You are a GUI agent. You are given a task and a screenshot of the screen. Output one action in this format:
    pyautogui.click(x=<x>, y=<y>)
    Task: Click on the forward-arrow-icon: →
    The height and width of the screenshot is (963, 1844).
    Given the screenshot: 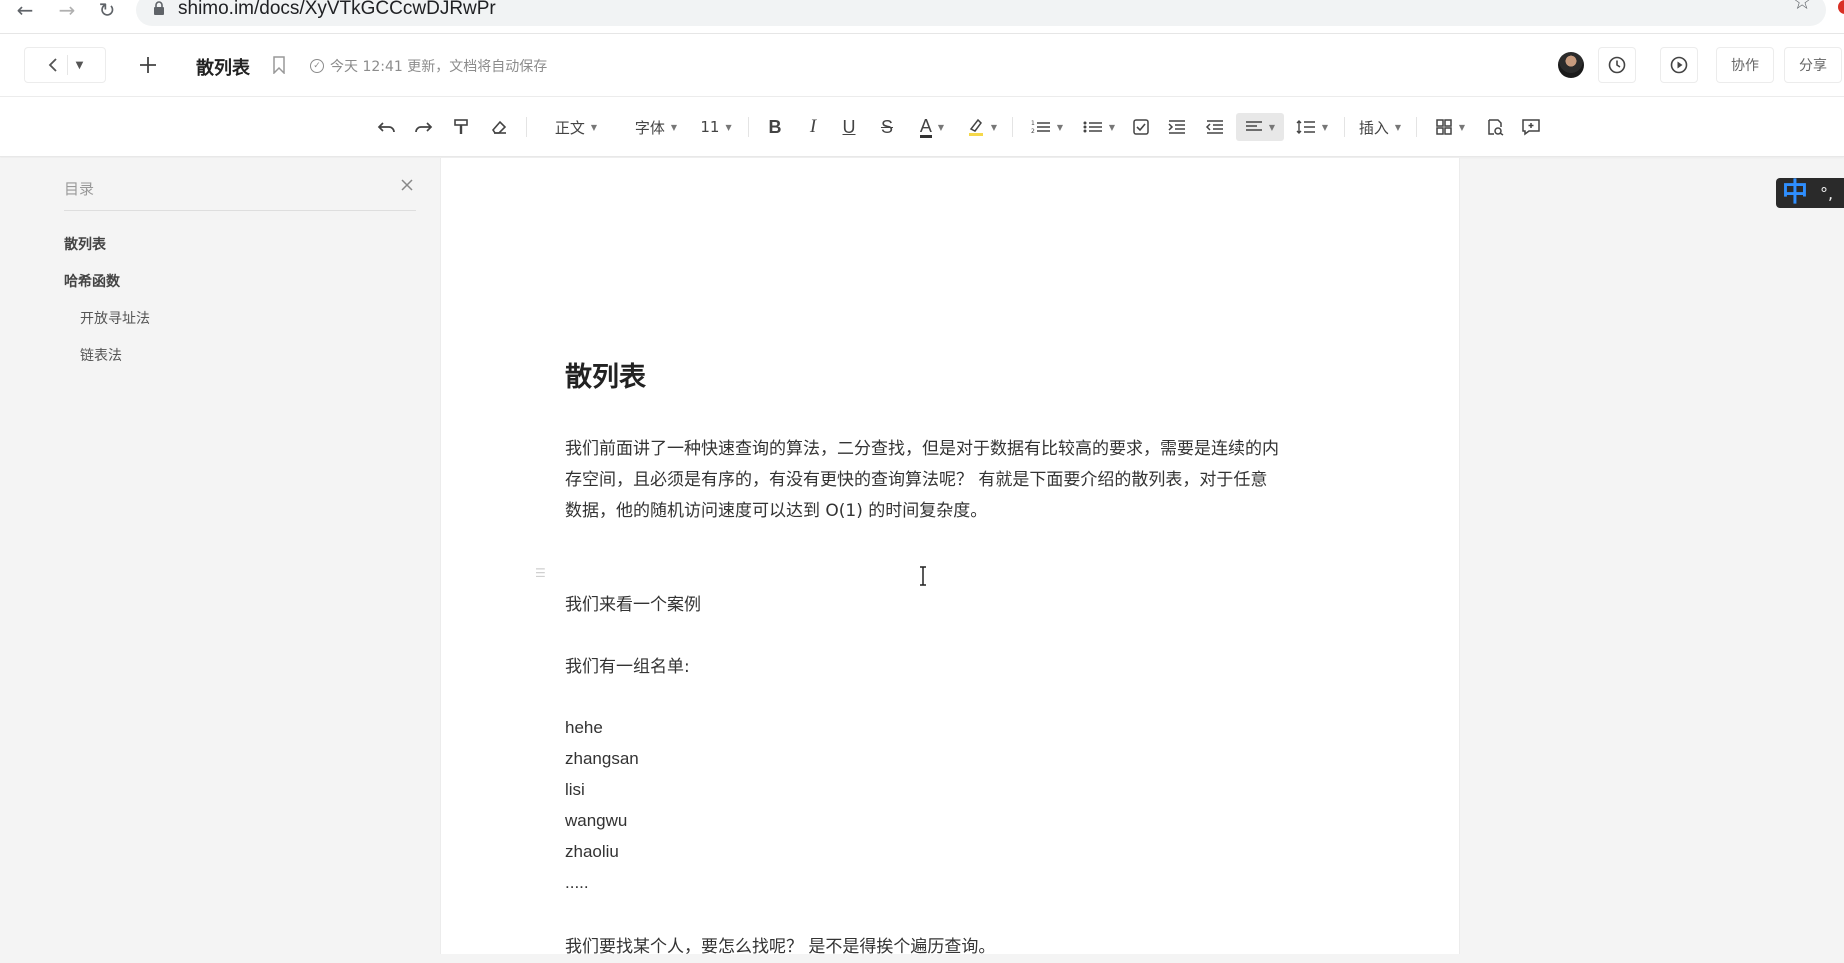 What is the action you would take?
    pyautogui.click(x=67, y=11)
    